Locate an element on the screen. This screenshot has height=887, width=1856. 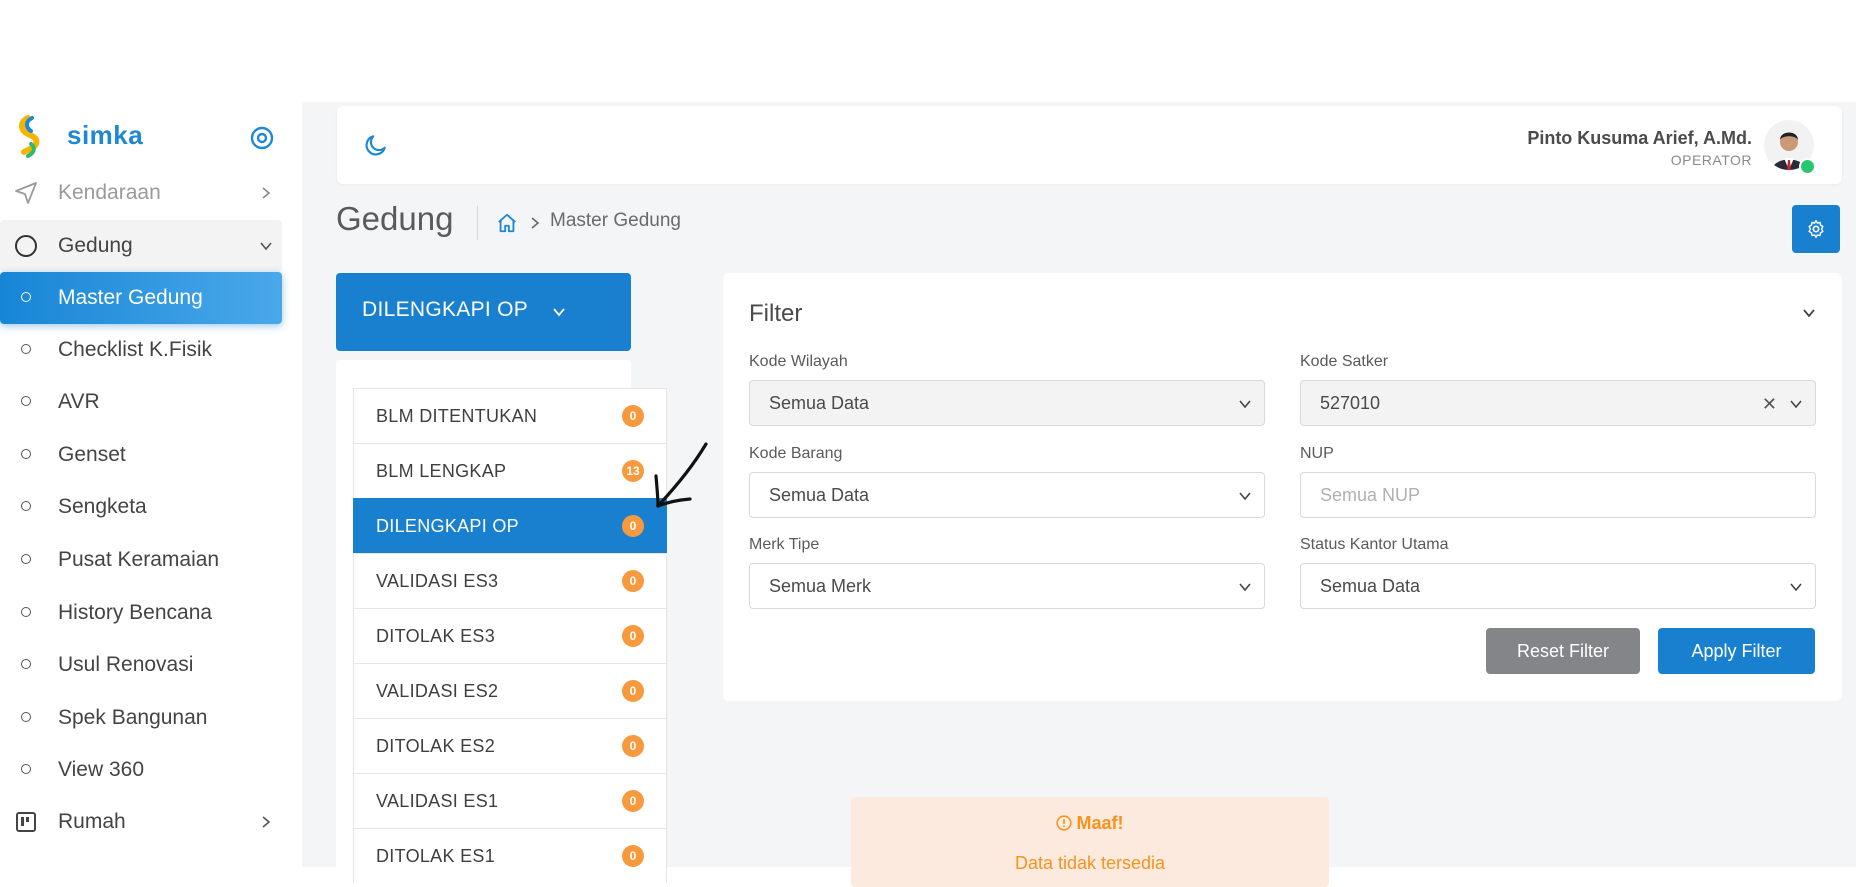
sidebar-item-checklist-kfisik: Checklist K.Fisik is located at coordinates (141, 350).